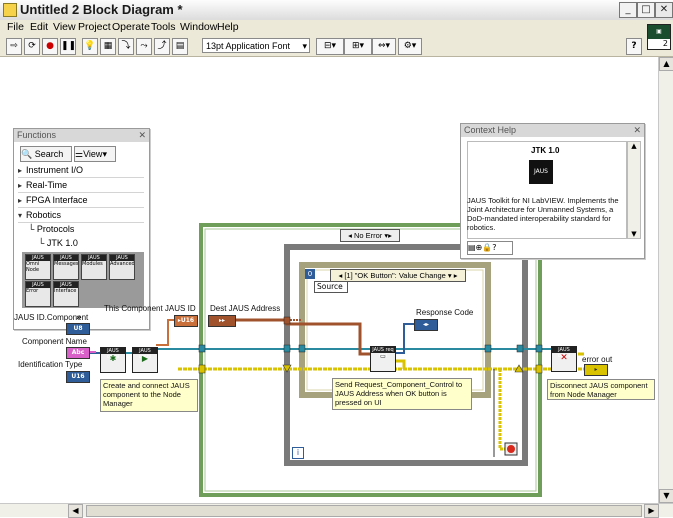 This screenshot has width=673, height=518. Describe the element at coordinates (383, 356) in the screenshot. I see `request-control-icon: ▭` at that location.